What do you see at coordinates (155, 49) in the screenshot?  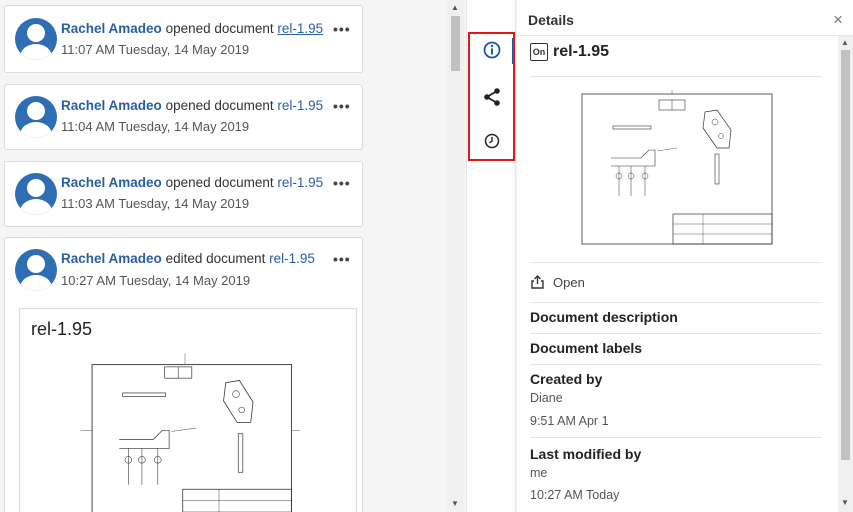 I see `activity-time: 11:07 AM Tuesday, 14 May 2019` at bounding box center [155, 49].